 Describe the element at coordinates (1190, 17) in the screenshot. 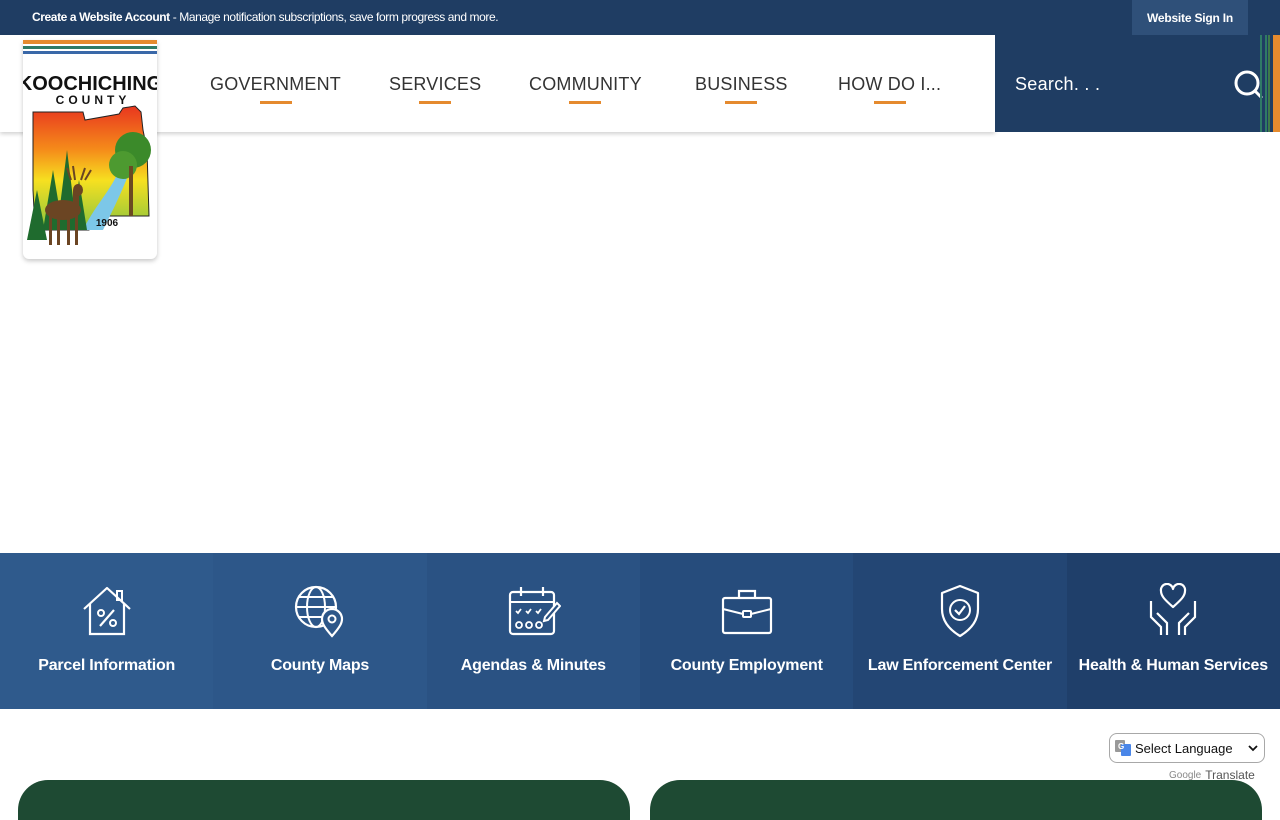

I see `website-sign-in-button: Website Sign In` at that location.